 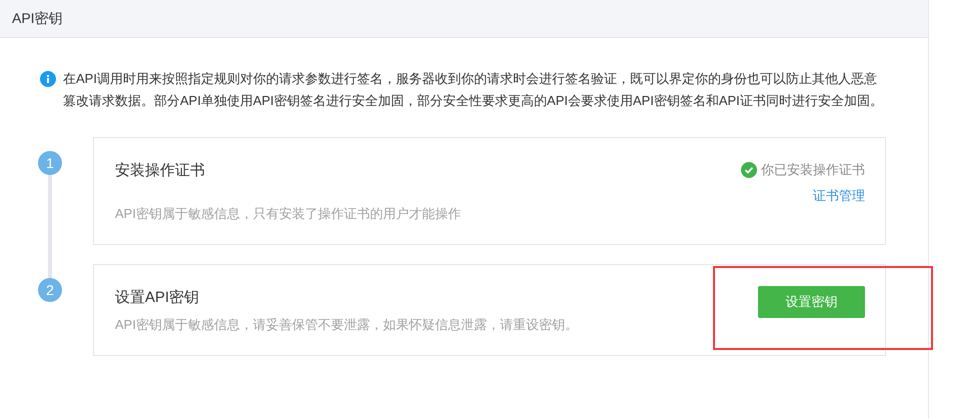 What do you see at coordinates (811, 302) in the screenshot?
I see `set-key-button: 设置密钥` at bounding box center [811, 302].